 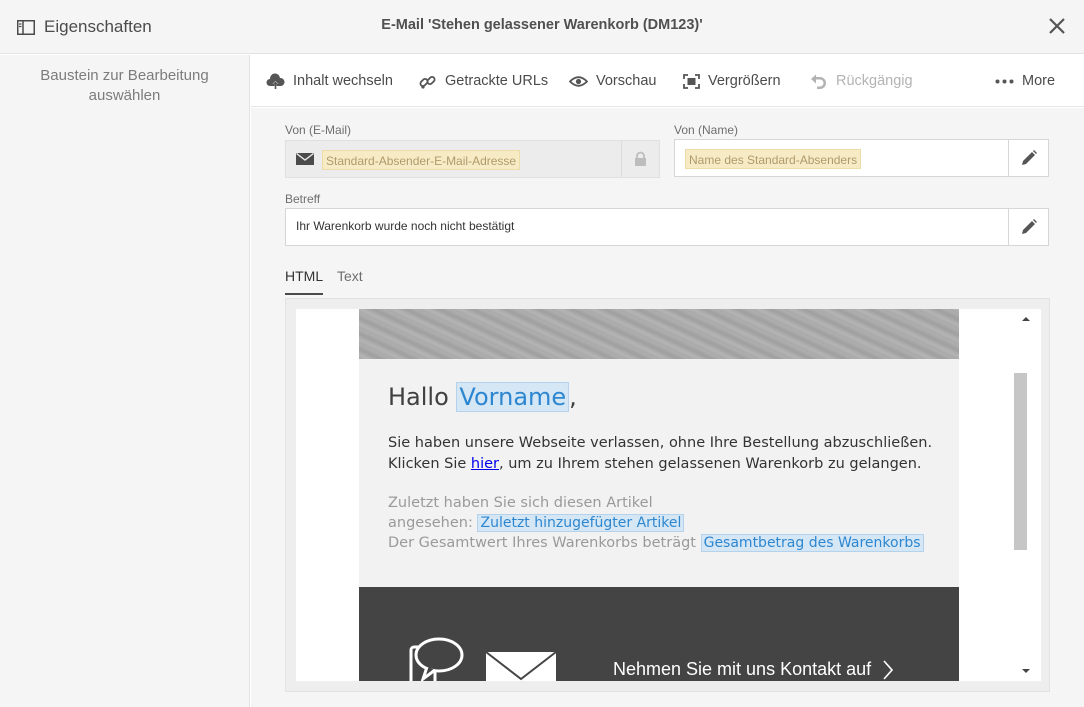 I want to click on subject-edit-button, so click(x=1028, y=227).